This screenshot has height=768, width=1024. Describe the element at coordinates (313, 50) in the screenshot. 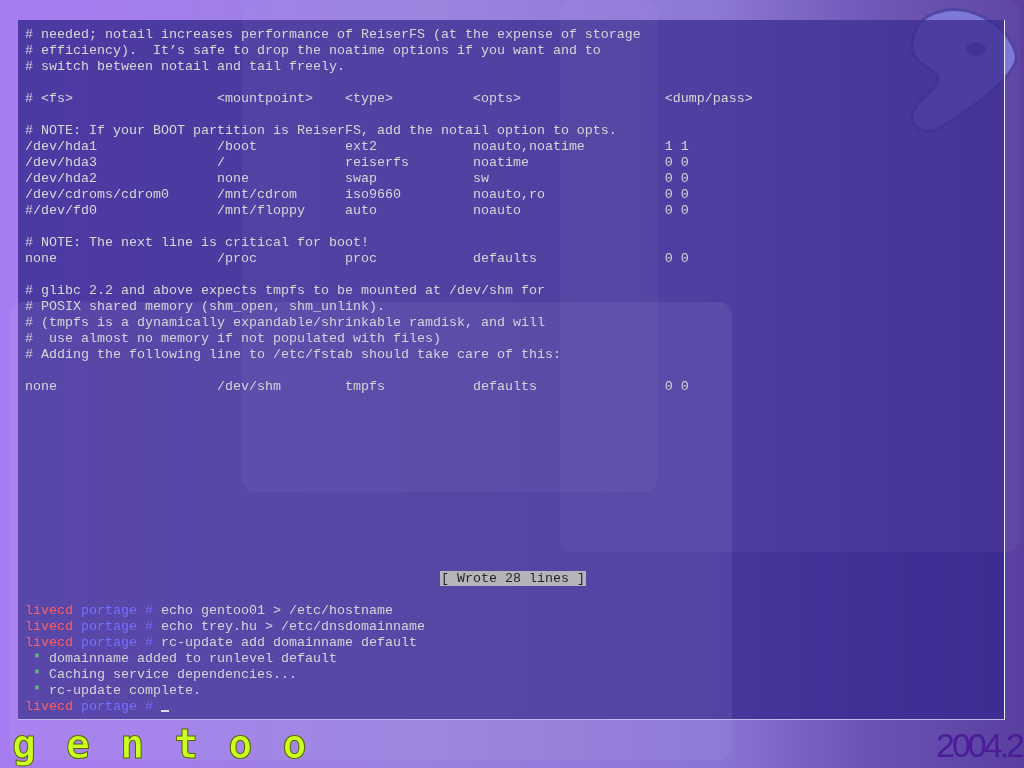

I see `console-line: # efficiency). It’s safe to drop the noatime options if you want and to` at that location.